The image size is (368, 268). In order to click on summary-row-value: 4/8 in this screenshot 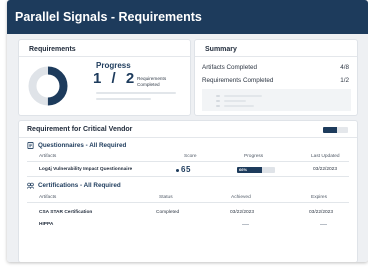, I will do `click(344, 67)`.